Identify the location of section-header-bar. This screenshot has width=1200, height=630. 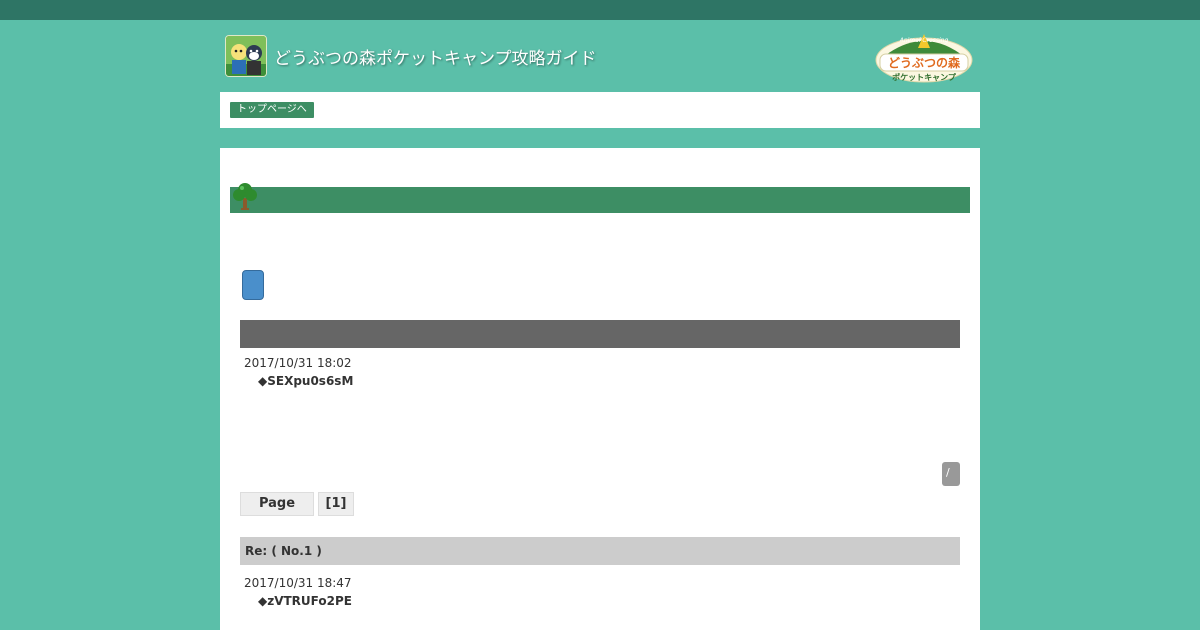
(600, 200).